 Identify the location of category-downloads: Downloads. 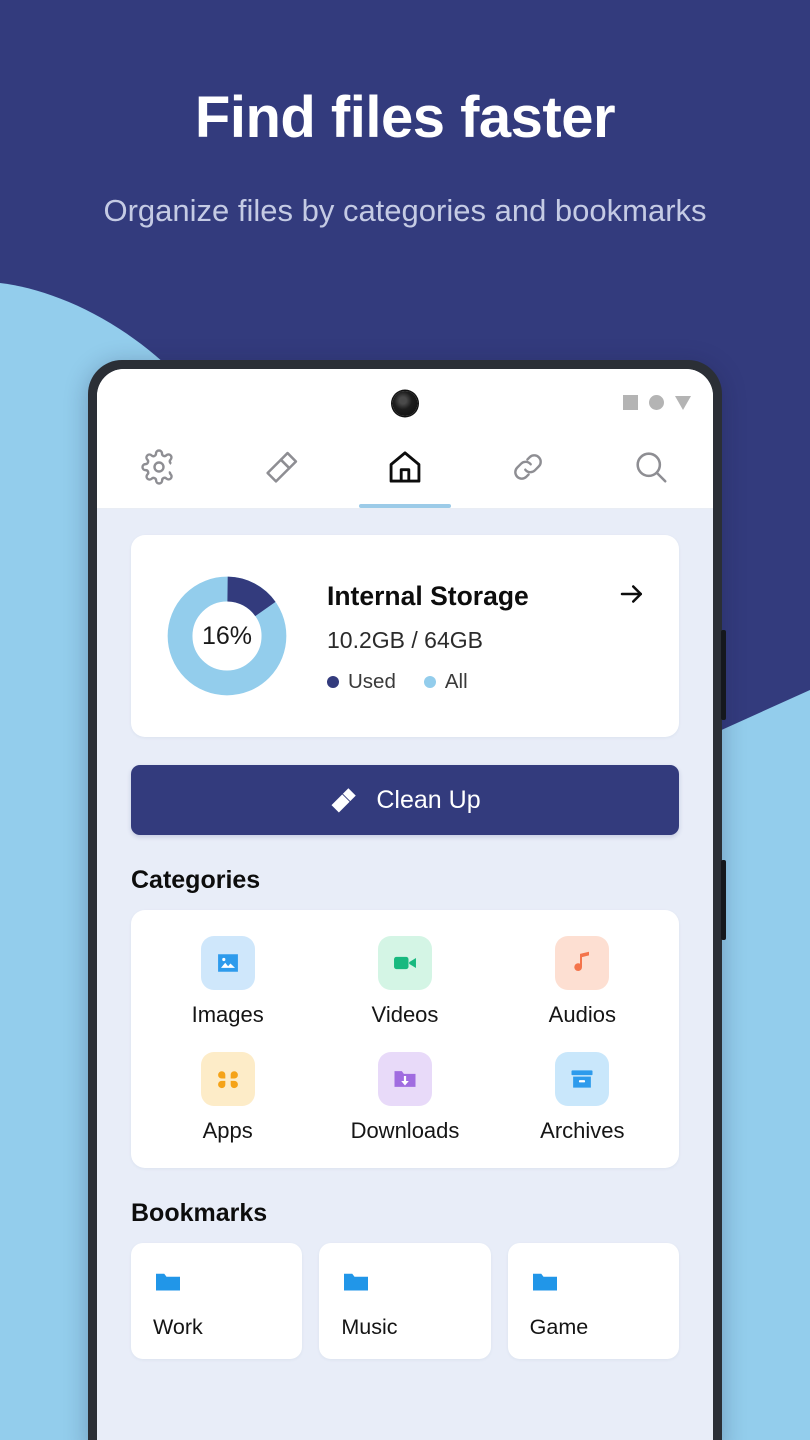
(404, 1098).